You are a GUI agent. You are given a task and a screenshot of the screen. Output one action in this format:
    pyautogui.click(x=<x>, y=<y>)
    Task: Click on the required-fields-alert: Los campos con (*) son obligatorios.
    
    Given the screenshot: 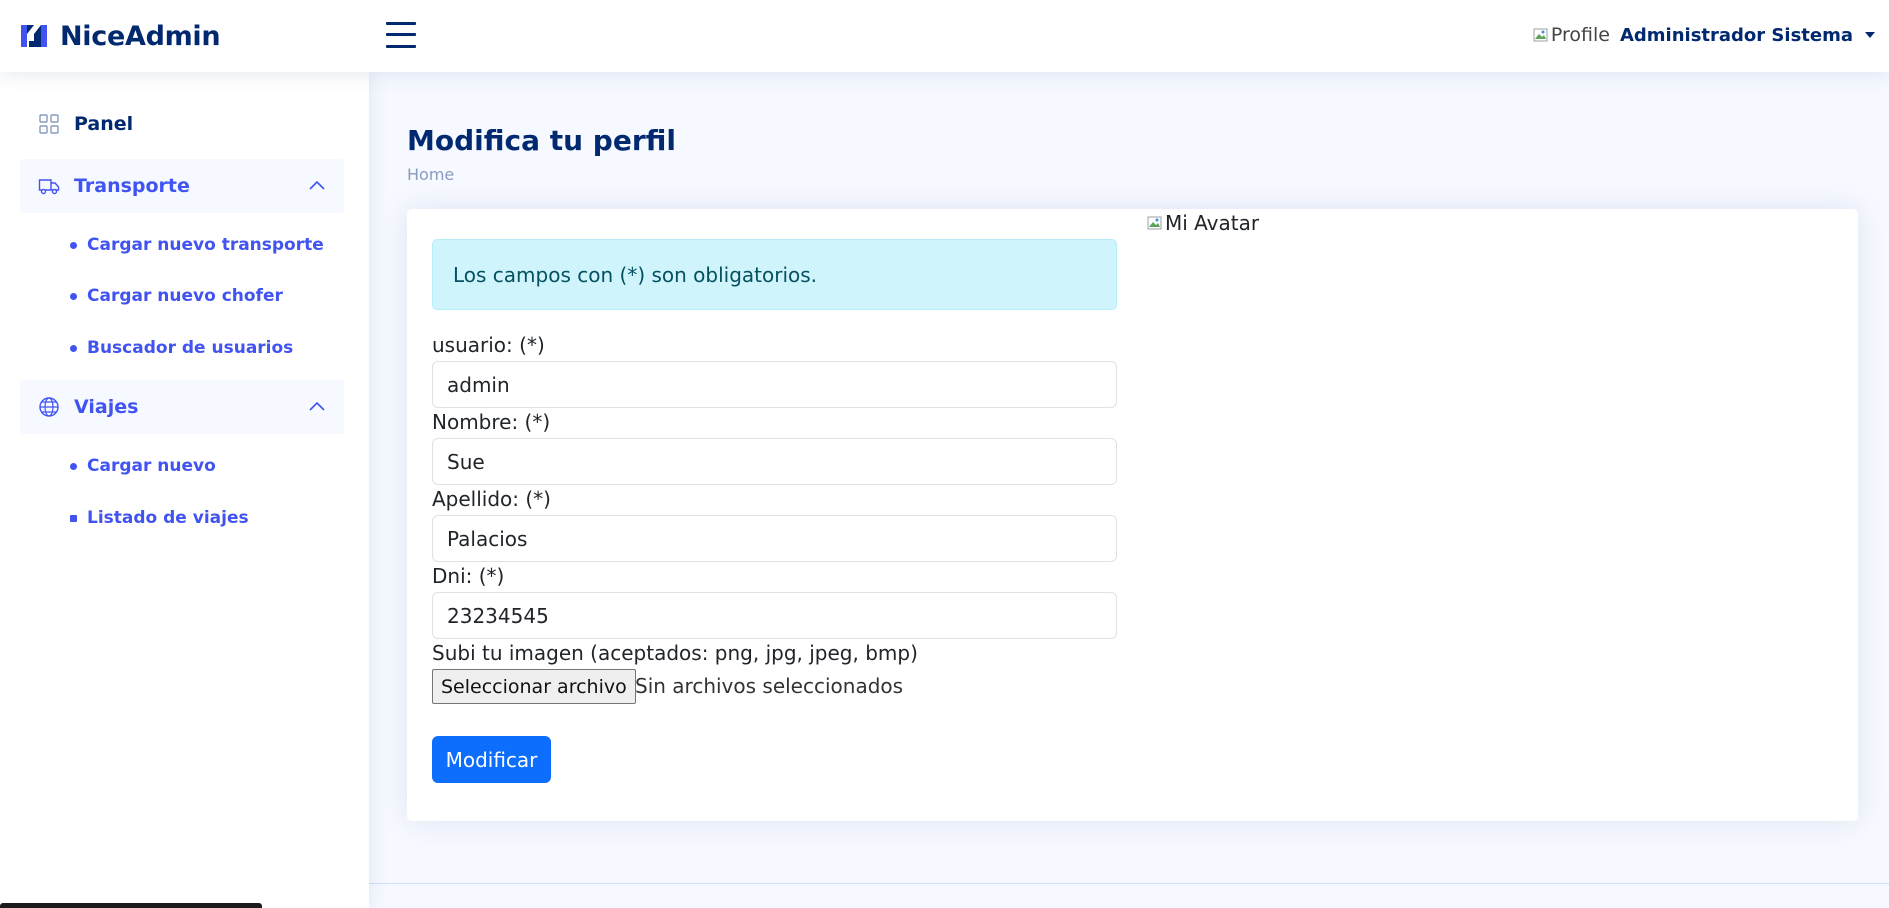 What is the action you would take?
    pyautogui.click(x=774, y=274)
    